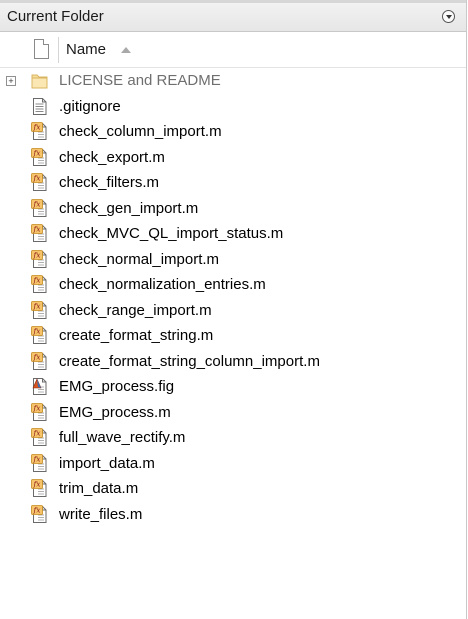 The height and width of the screenshot is (619, 468). Describe the element at coordinates (140, 80) in the screenshot. I see `file-name: LICENSE and README` at that location.